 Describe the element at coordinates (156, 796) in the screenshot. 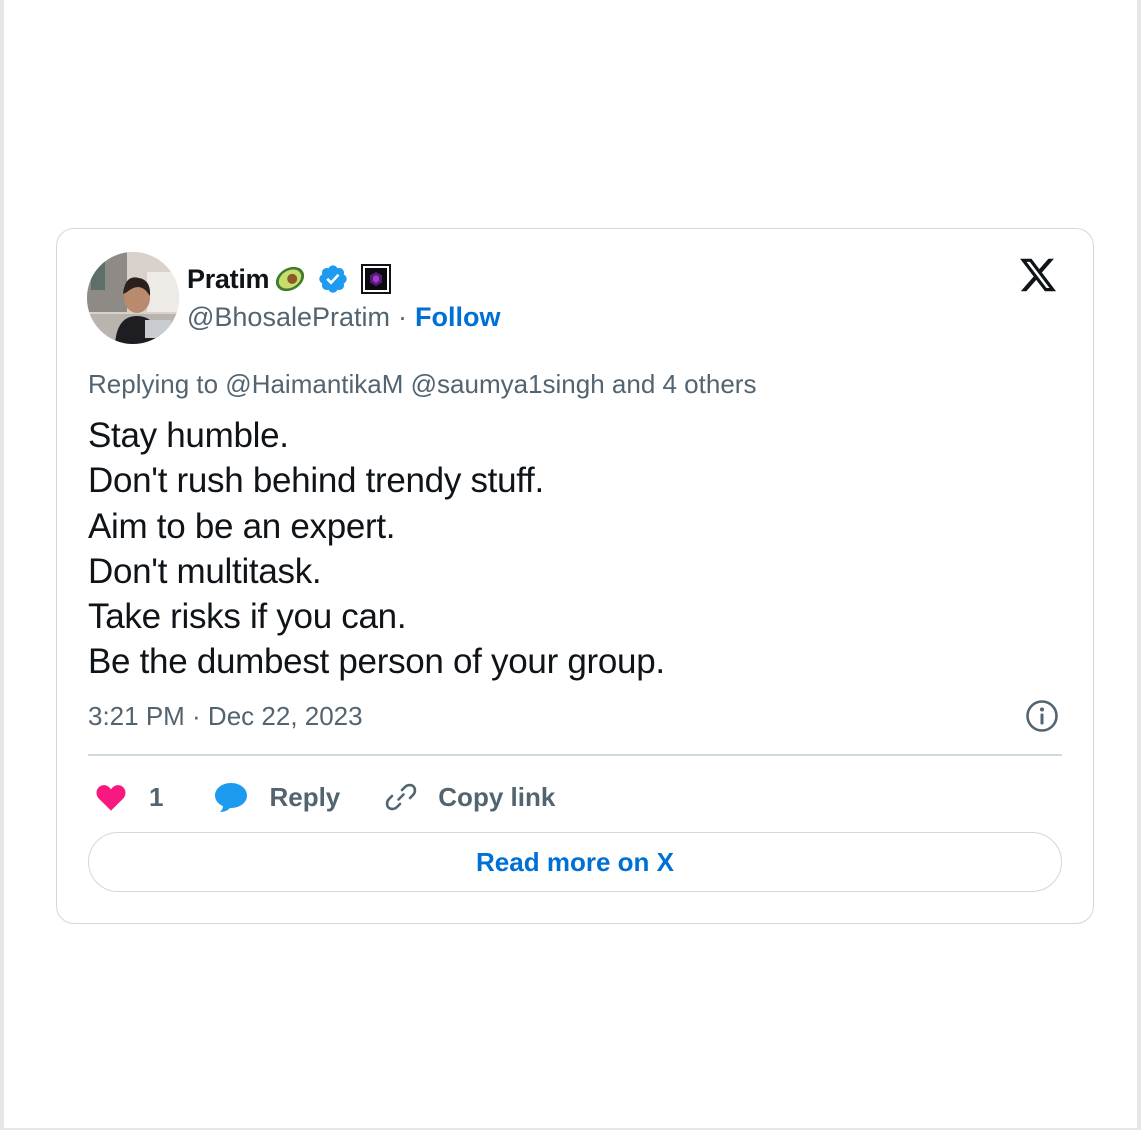

I see `like-count: 1` at that location.